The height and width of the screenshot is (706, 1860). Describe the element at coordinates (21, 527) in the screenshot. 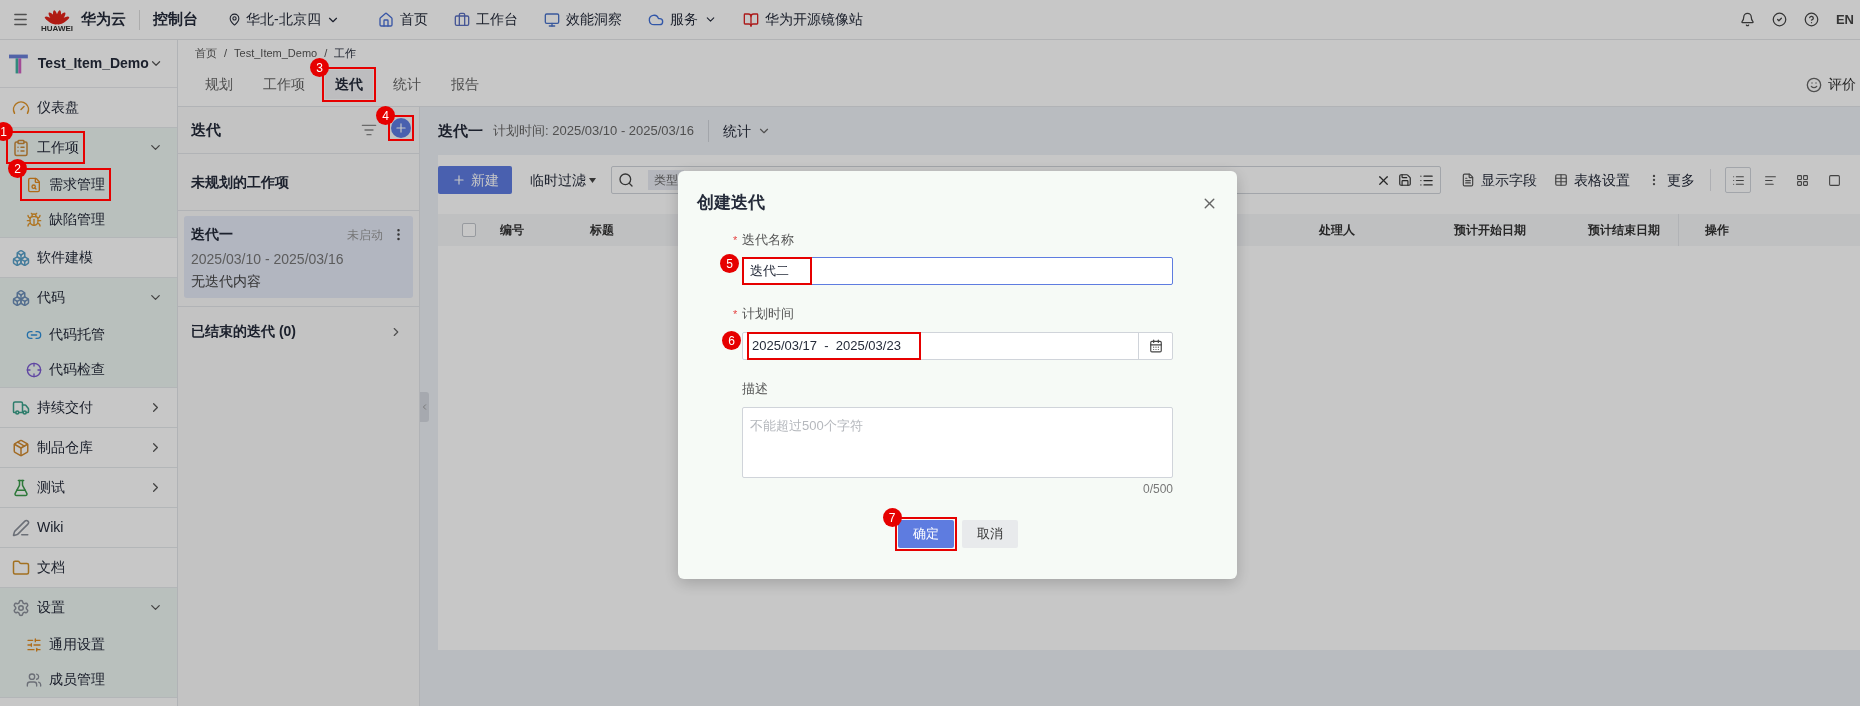

I see `wiki-icon` at that location.